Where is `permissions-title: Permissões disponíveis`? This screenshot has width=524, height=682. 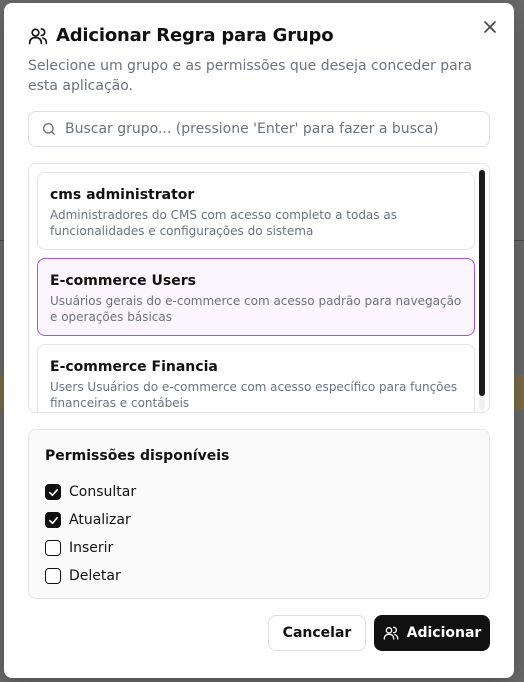 permissions-title: Permissões disponíveis is located at coordinates (137, 456).